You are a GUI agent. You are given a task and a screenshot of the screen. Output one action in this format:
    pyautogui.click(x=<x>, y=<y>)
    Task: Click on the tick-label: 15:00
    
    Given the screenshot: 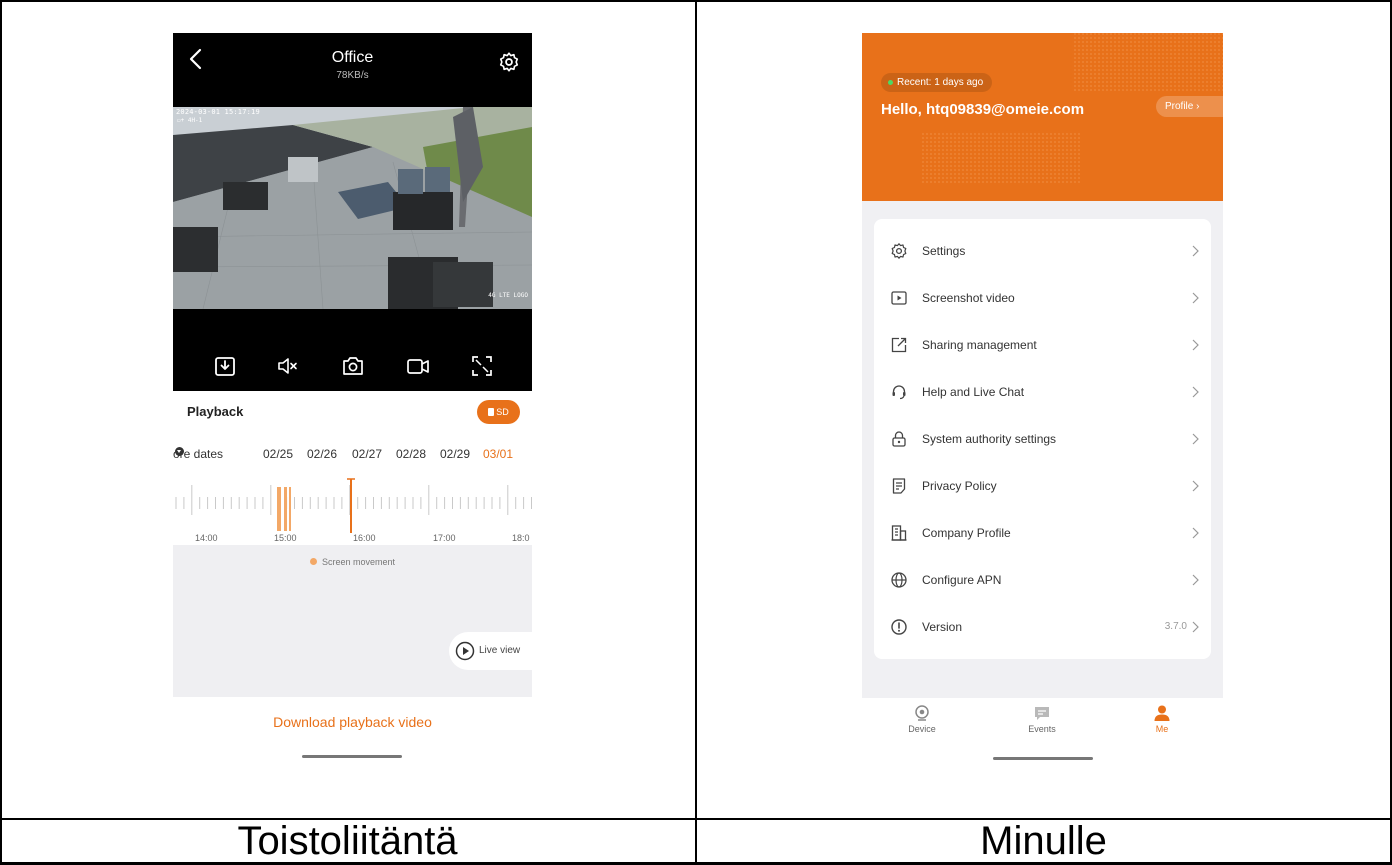 What is the action you would take?
    pyautogui.click(x=285, y=538)
    